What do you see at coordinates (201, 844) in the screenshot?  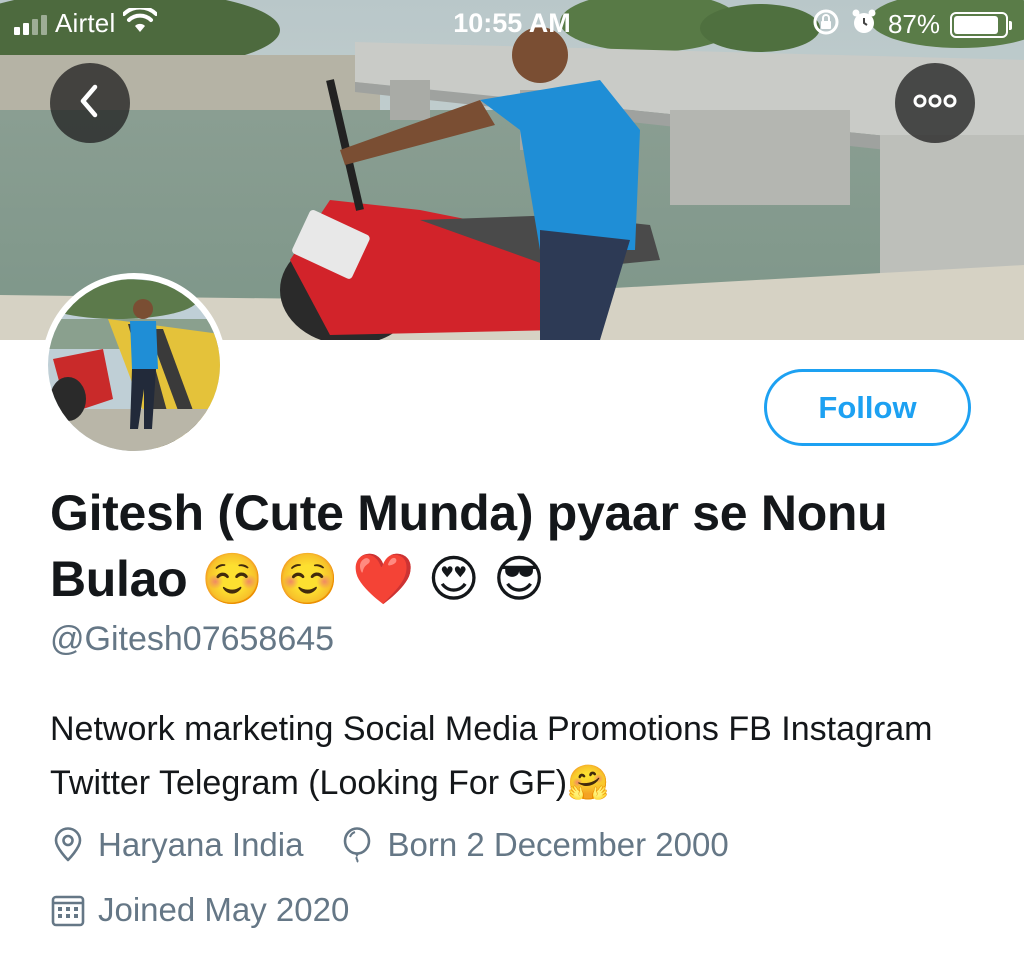 I see `location-text: Haryana India` at bounding box center [201, 844].